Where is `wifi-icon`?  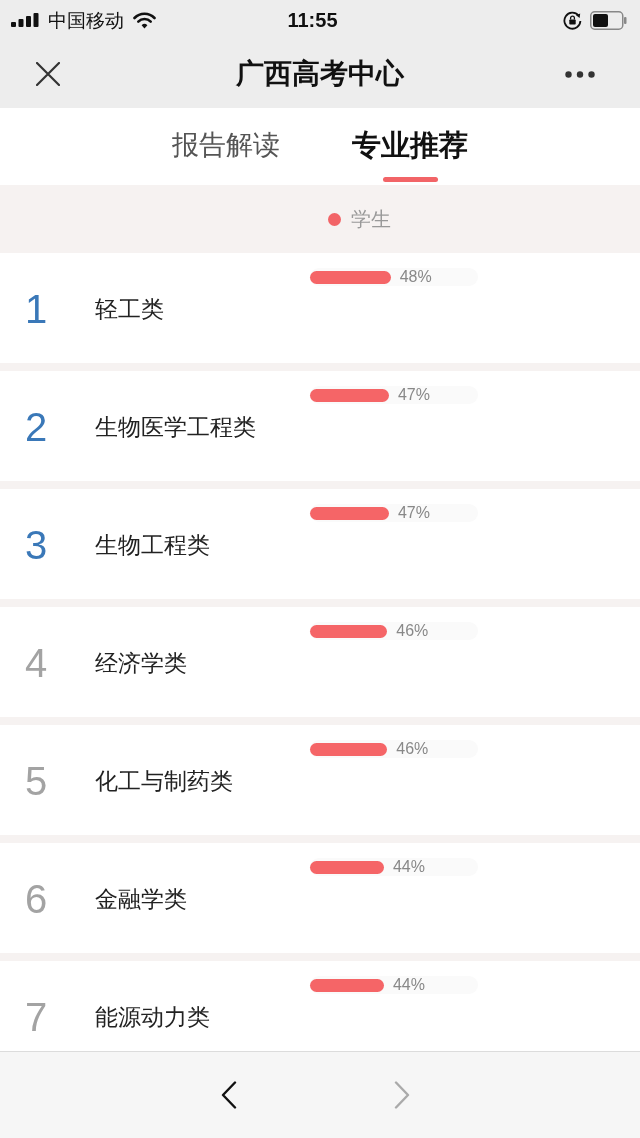 wifi-icon is located at coordinates (144, 20).